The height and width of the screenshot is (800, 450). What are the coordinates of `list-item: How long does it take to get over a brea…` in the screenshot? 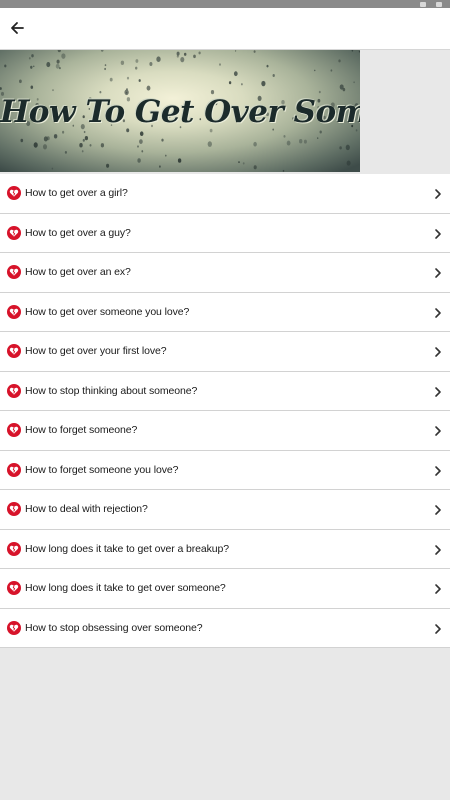 It's located at (225, 549).